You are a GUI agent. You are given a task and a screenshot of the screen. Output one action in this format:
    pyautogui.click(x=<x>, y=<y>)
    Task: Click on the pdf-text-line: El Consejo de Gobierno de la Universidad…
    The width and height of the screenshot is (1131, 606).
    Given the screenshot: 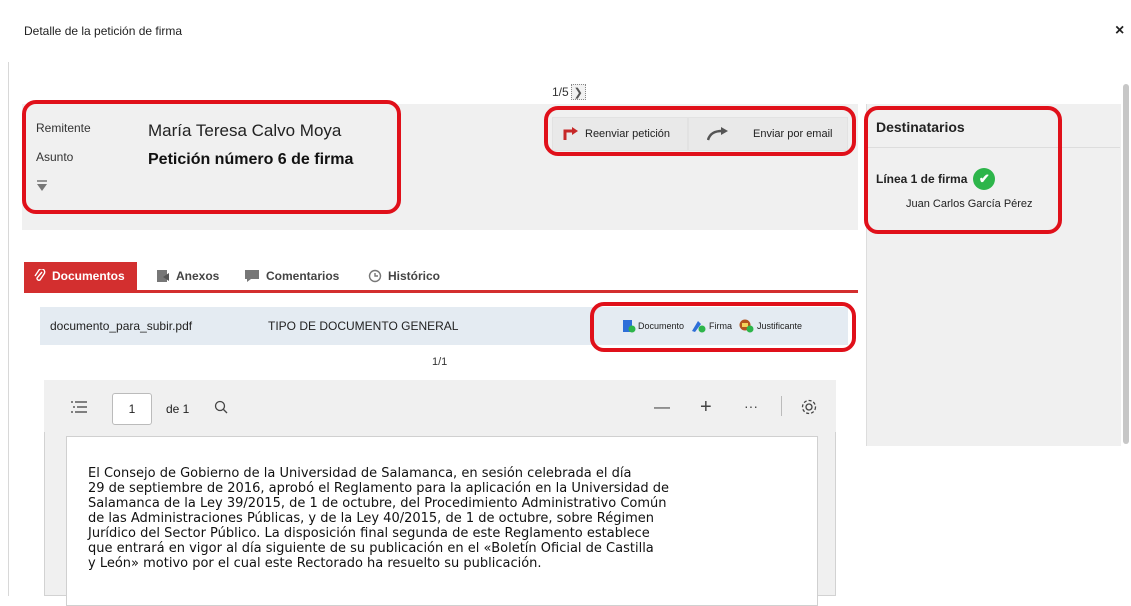 What is the action you would take?
    pyautogui.click(x=360, y=473)
    